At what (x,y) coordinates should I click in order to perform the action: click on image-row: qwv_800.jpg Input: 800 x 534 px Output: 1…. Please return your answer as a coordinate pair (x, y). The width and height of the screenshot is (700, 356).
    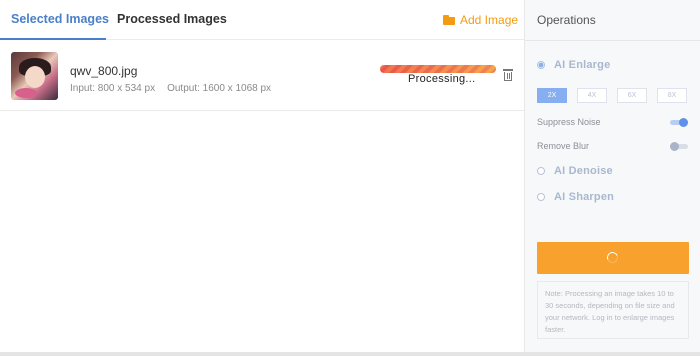
    Looking at the image, I should click on (262, 76).